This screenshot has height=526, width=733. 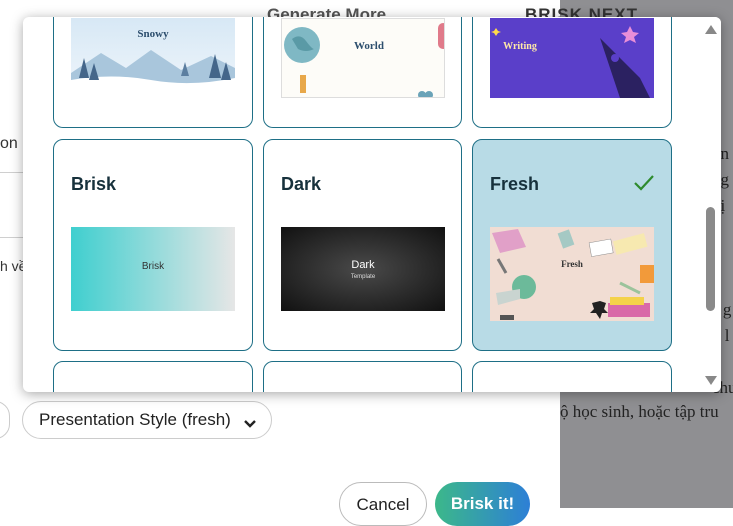 What do you see at coordinates (710, 259) in the screenshot?
I see `scrollbar-thumb` at bounding box center [710, 259].